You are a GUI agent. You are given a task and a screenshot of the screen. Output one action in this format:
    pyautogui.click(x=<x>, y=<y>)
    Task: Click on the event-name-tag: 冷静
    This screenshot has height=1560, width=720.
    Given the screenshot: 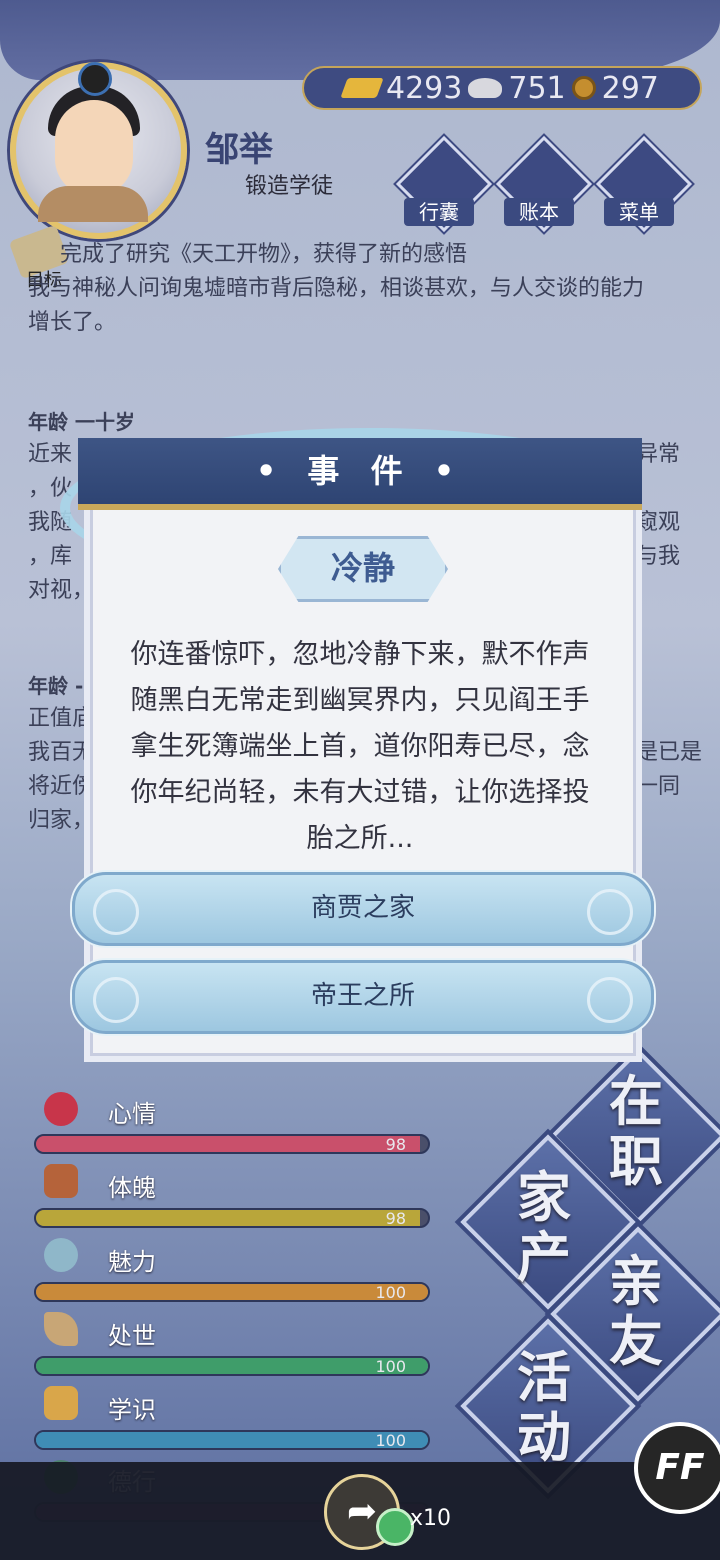 What is the action you would take?
    pyautogui.click(x=363, y=569)
    